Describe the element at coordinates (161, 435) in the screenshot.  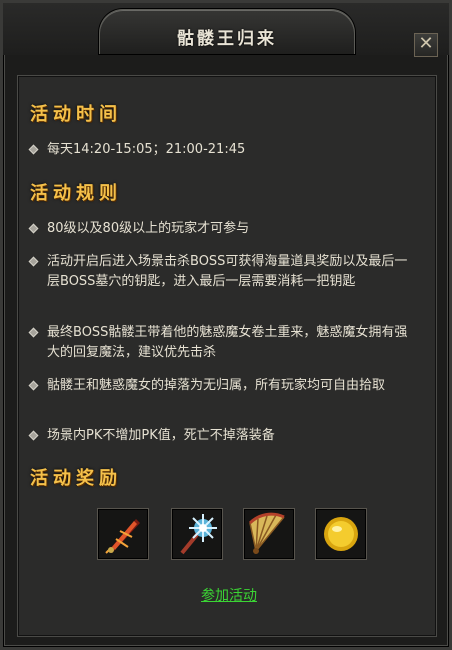
I see `list-item-text: 场景内PK不增加PK值，死亡不掉落装备` at that location.